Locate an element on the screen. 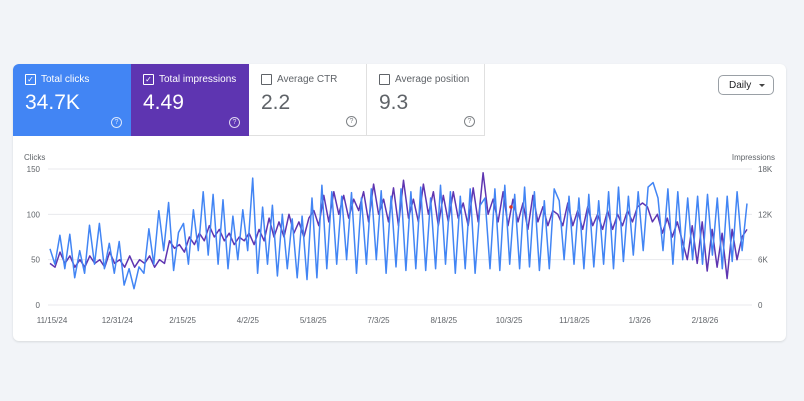 The height and width of the screenshot is (401, 804). left-tick-label: 100 is located at coordinates (34, 214).